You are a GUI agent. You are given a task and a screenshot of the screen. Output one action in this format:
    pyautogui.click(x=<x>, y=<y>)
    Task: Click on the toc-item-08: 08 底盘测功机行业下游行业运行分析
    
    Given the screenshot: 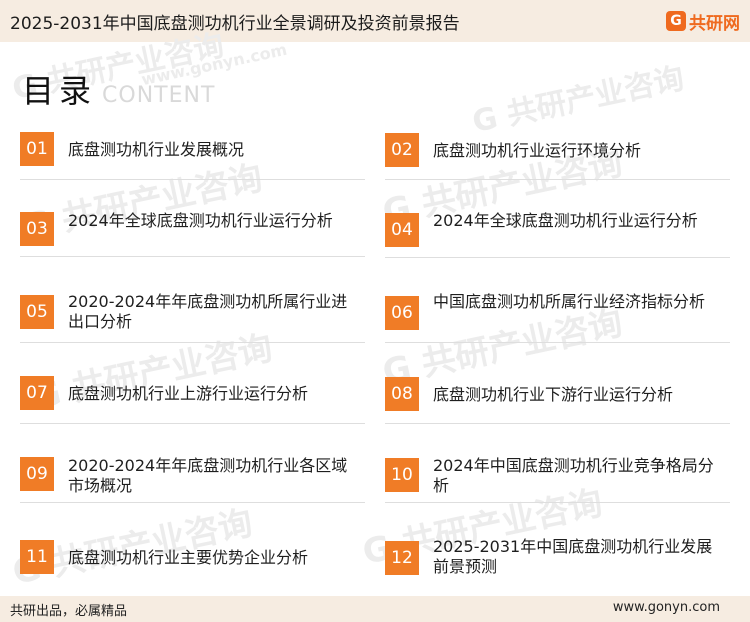 What is the action you would take?
    pyautogui.click(x=557, y=407)
    